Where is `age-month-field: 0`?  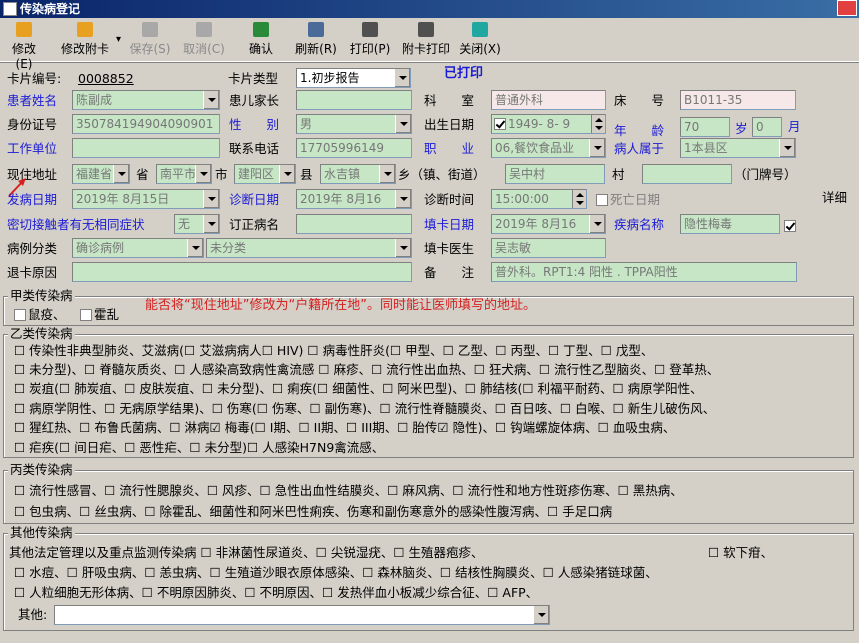 age-month-field: 0 is located at coordinates (767, 127).